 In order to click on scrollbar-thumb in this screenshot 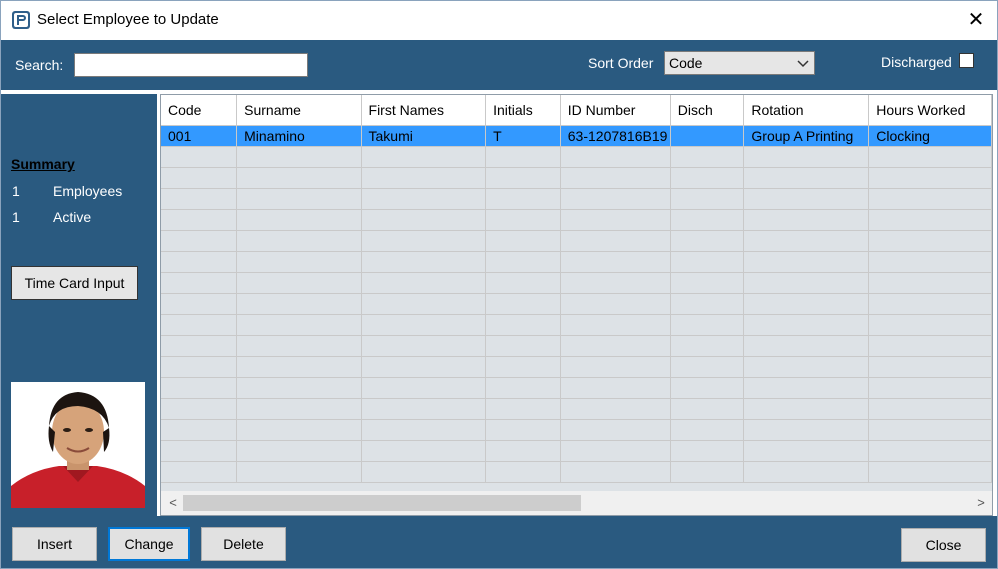, I will do `click(382, 503)`.